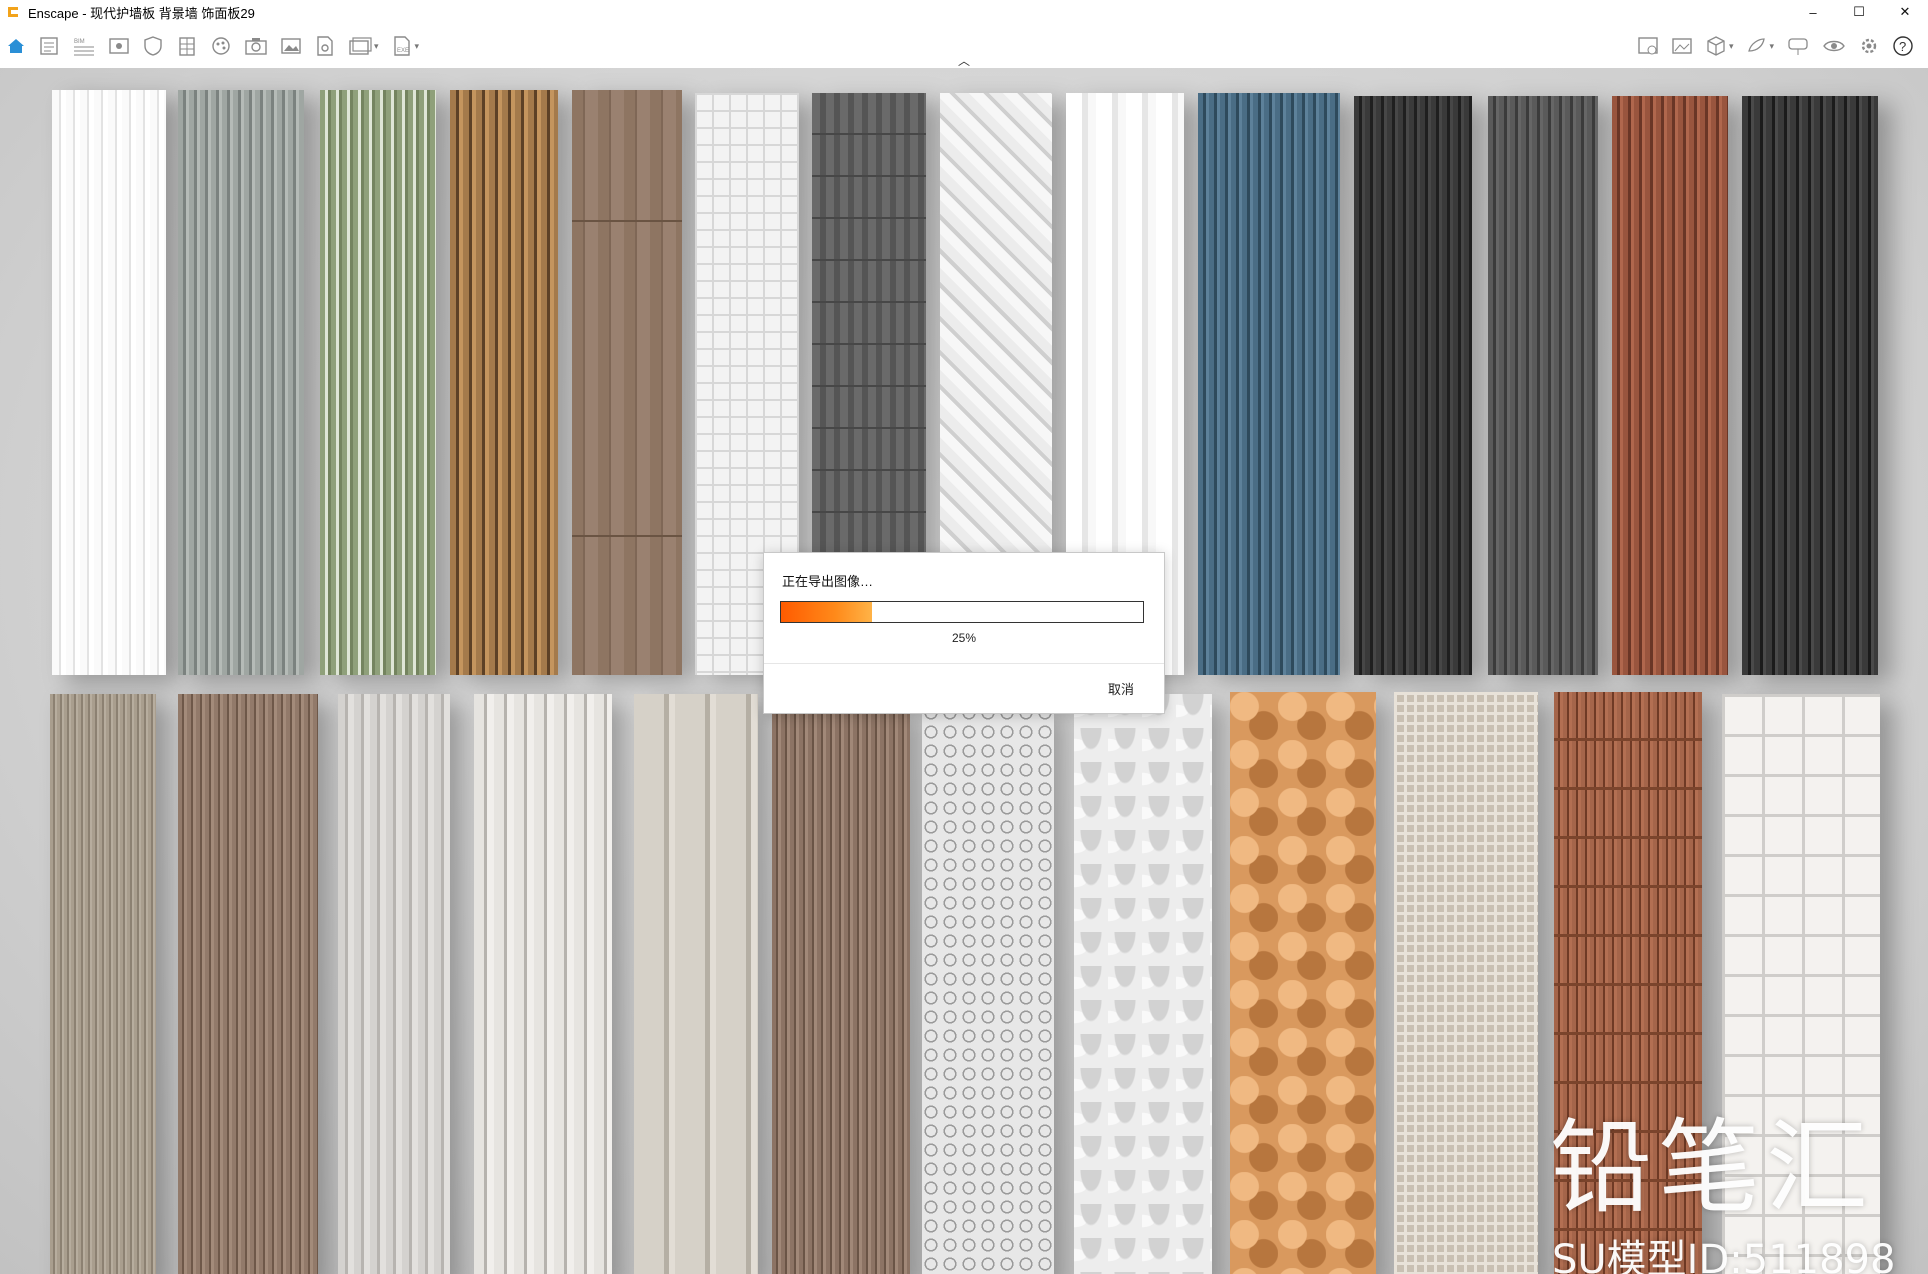  Describe the element at coordinates (1775, 46) in the screenshot. I see `toolbar-right: ▾ ▾ ?` at that location.